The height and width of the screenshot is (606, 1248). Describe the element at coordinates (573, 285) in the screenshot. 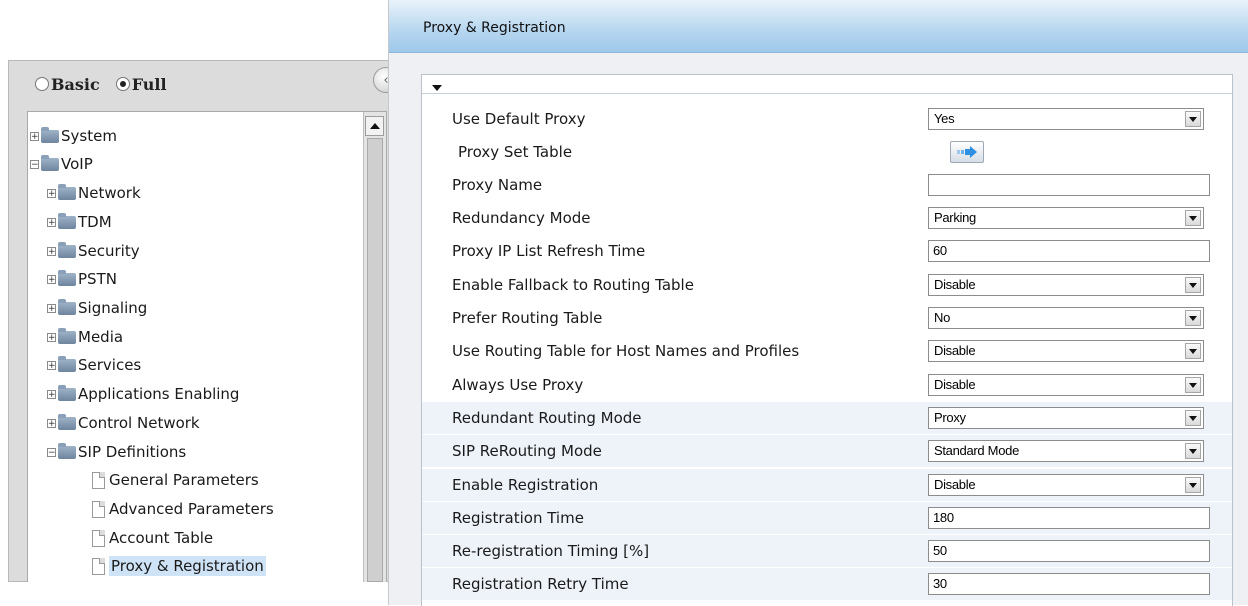

I see `enable-fallback-label: Enable Fallback to Routing Table` at that location.